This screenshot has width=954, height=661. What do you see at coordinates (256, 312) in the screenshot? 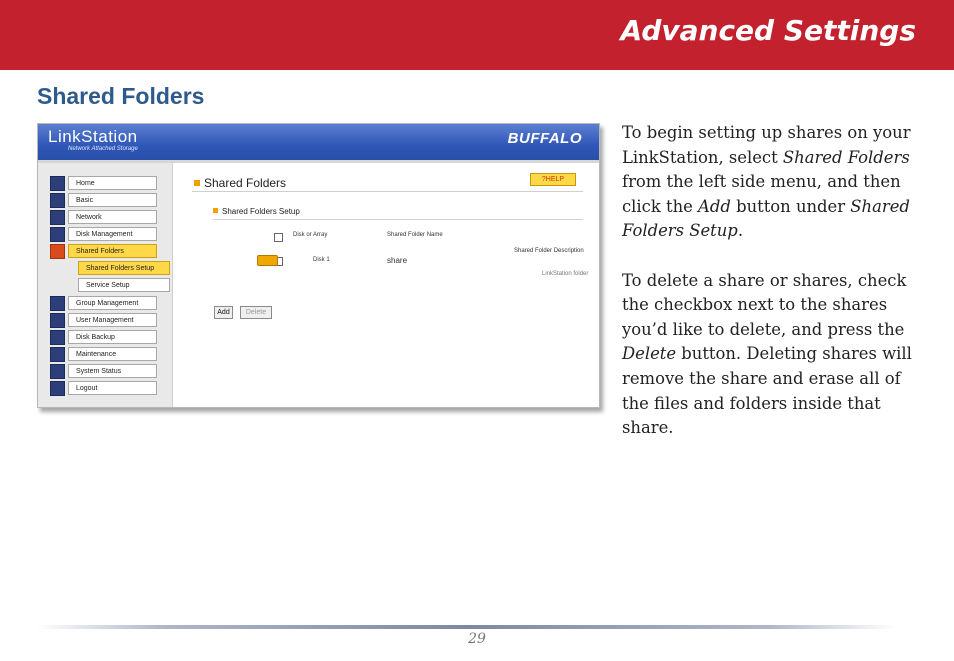
I see `delete-button: Delete` at bounding box center [256, 312].